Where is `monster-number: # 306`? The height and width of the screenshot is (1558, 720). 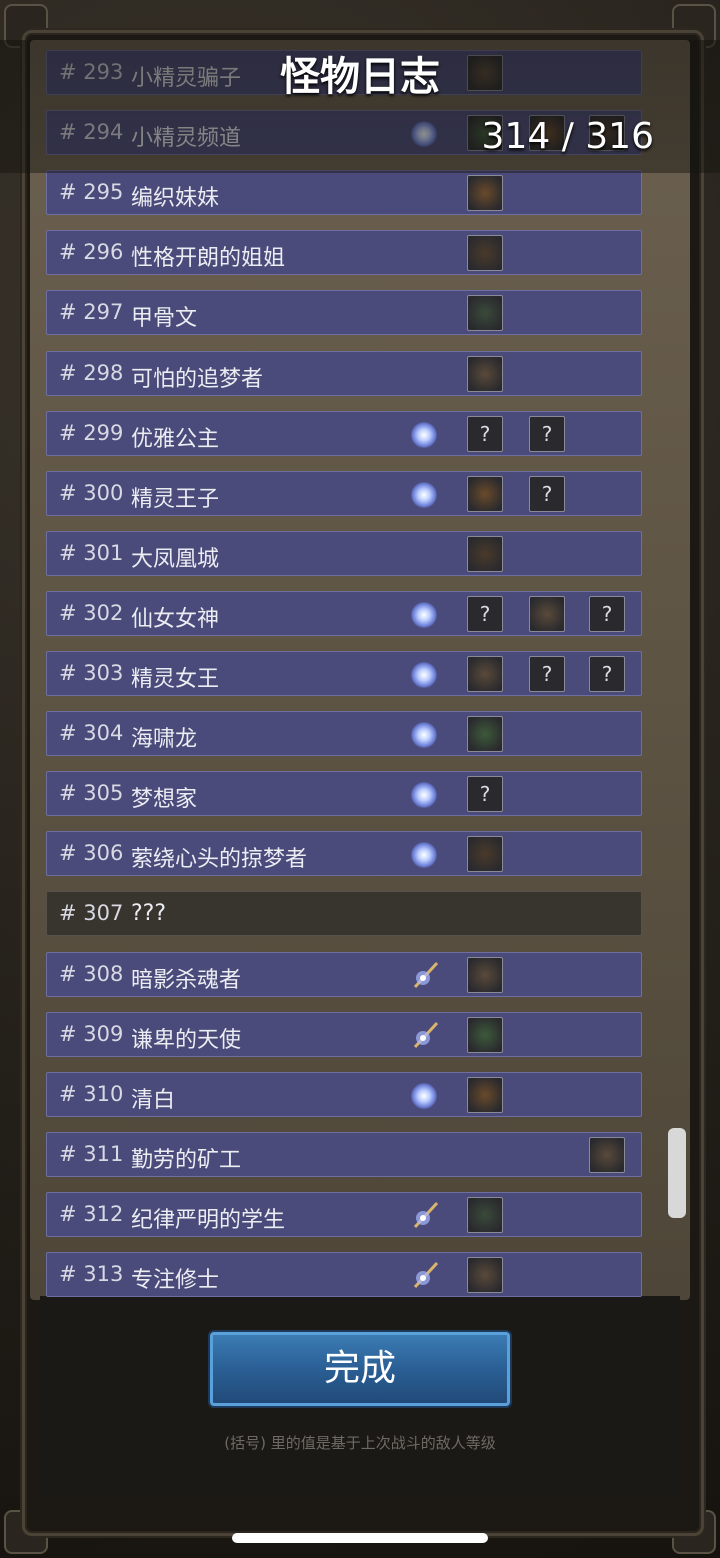 monster-number: # 306 is located at coordinates (91, 853).